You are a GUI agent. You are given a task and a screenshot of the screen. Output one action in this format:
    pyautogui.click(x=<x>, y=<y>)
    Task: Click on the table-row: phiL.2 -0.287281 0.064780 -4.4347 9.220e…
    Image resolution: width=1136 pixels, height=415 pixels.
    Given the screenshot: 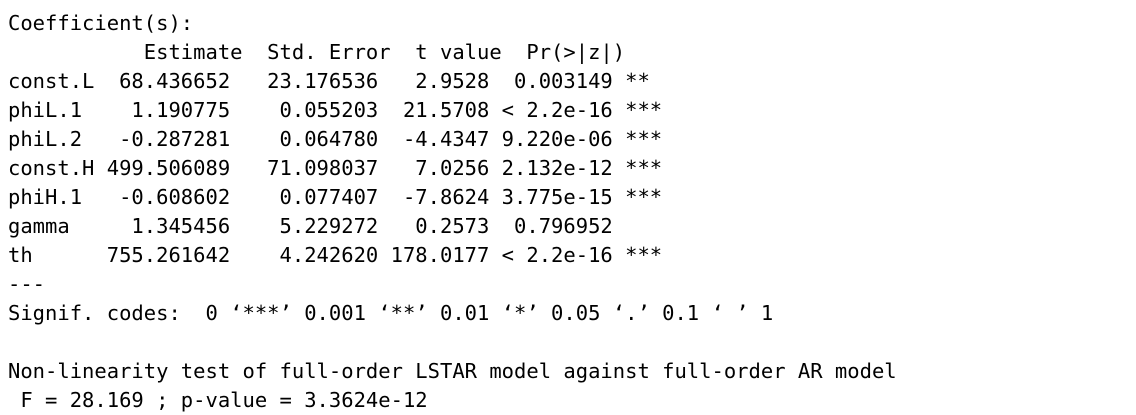 What is the action you would take?
    pyautogui.click(x=335, y=139)
    